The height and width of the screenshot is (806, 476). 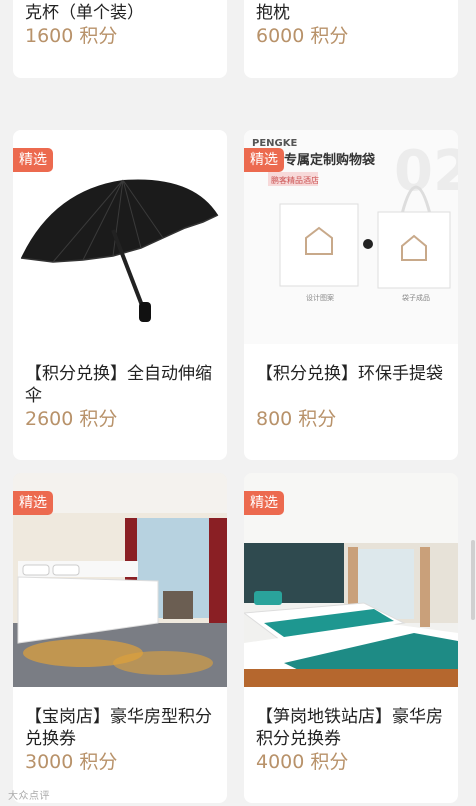 I want to click on product-title: 抱枕, so click(x=273, y=13).